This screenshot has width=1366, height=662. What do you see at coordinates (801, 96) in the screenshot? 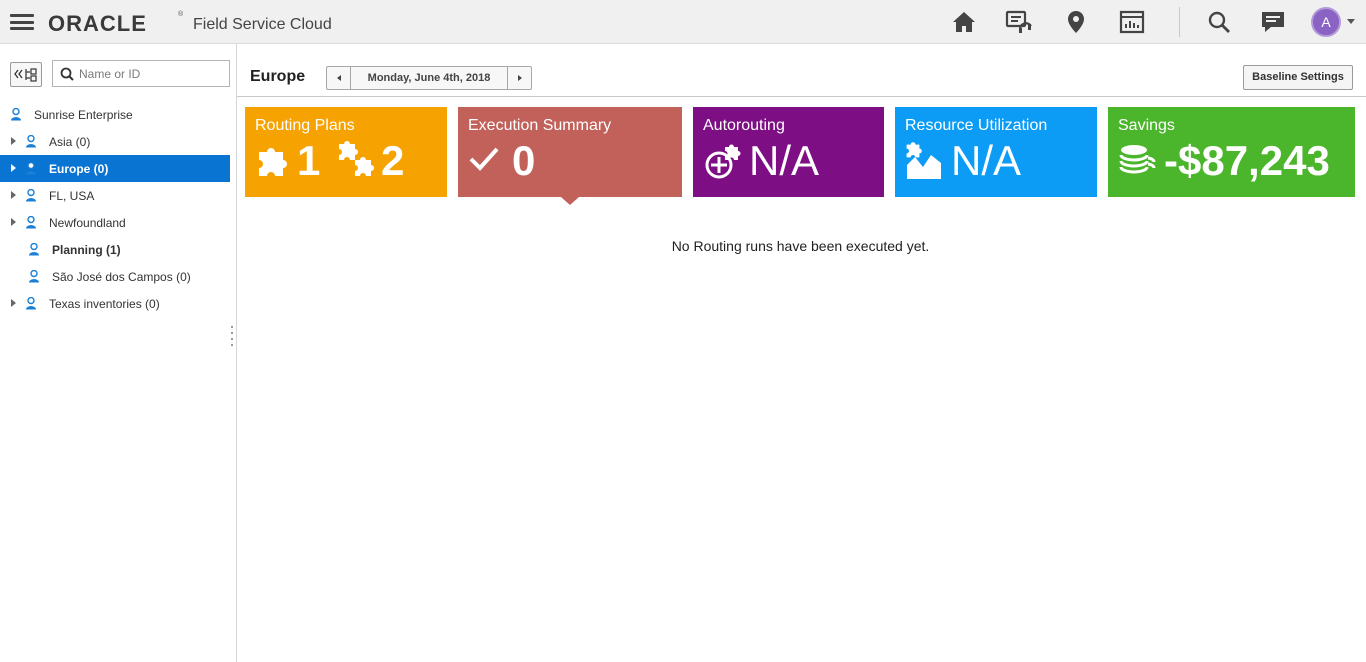
I see `header-divider` at bounding box center [801, 96].